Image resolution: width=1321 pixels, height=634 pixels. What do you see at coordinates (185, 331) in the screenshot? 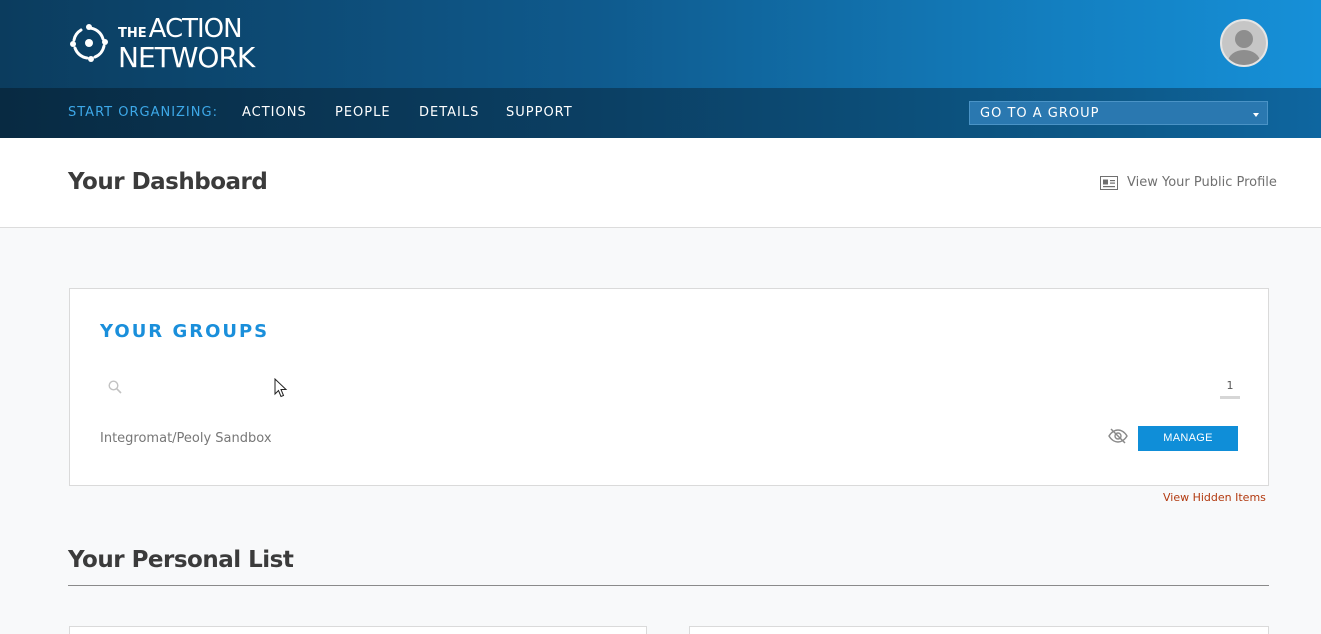
I see `groups-title: YOUR GROUPS` at bounding box center [185, 331].